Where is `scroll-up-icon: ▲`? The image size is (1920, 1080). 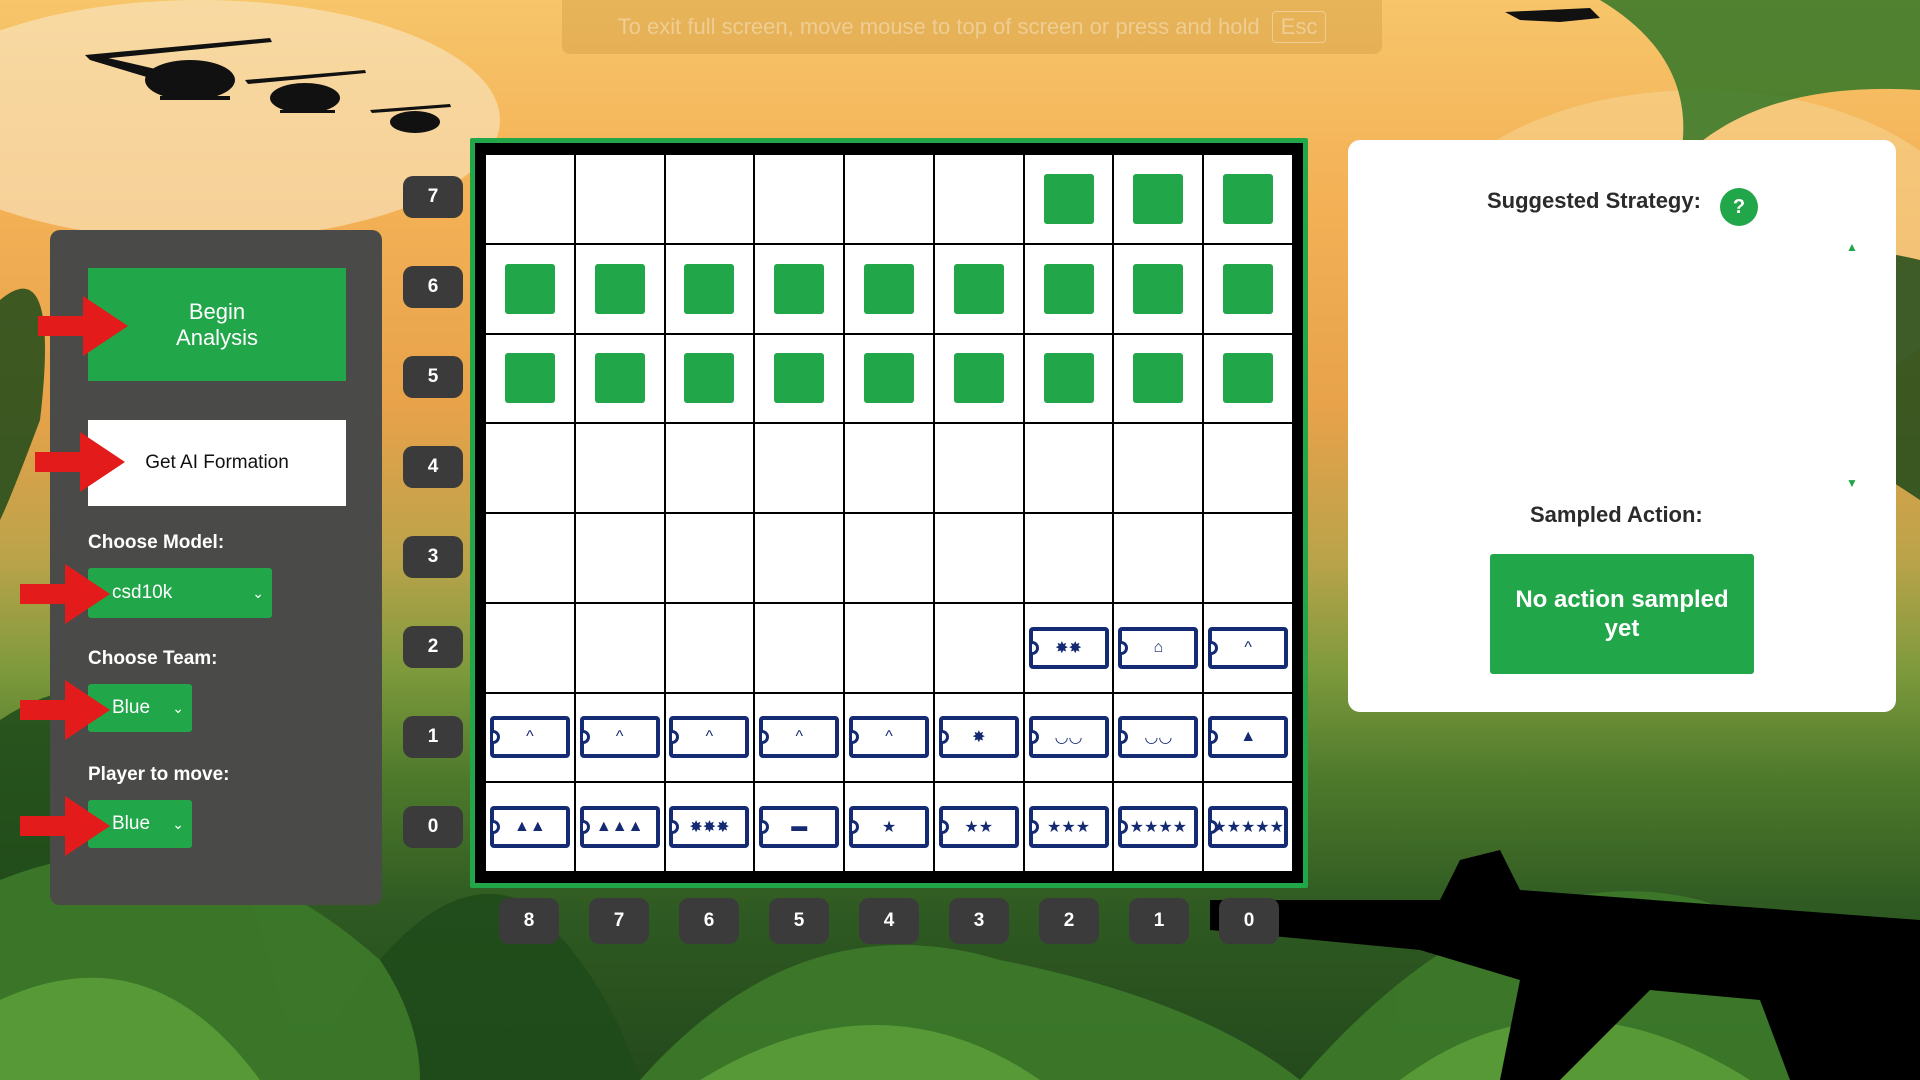
scroll-up-icon: ▲ is located at coordinates (1852, 247).